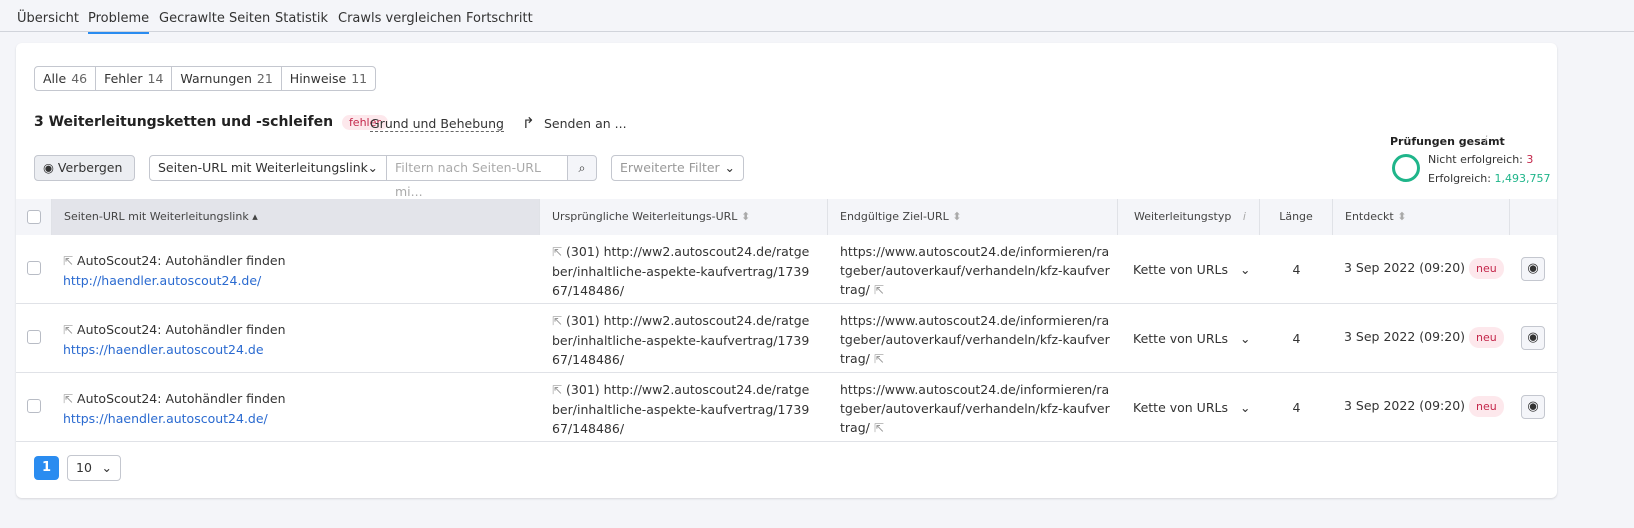 The height and width of the screenshot is (528, 1634). What do you see at coordinates (94, 468) in the screenshot?
I see `per-page-select: 10 ⌄` at bounding box center [94, 468].